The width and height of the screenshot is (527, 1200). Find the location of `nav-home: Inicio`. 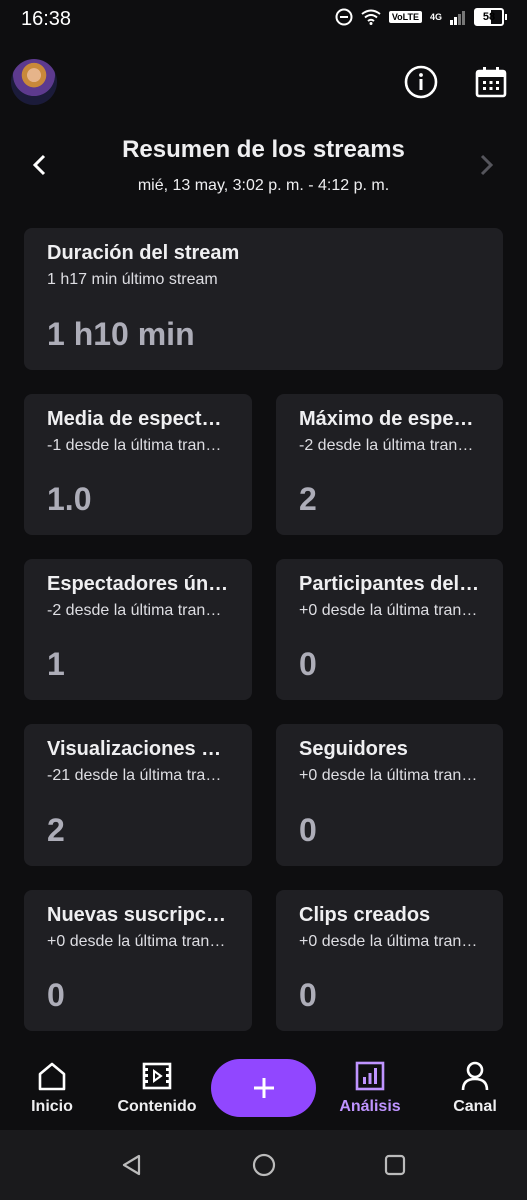

nav-home: Inicio is located at coordinates (52, 1087).